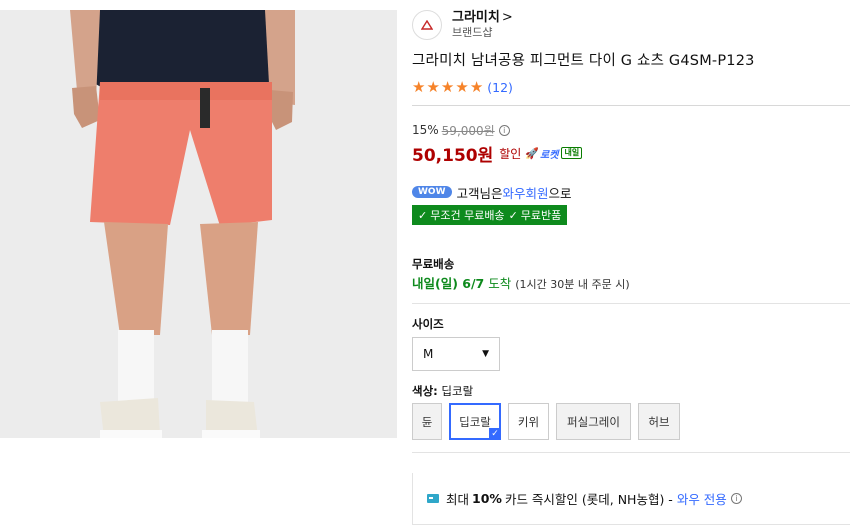  What do you see at coordinates (572, 153) in the screenshot?
I see `tomorrow-badge: 내일` at bounding box center [572, 153].